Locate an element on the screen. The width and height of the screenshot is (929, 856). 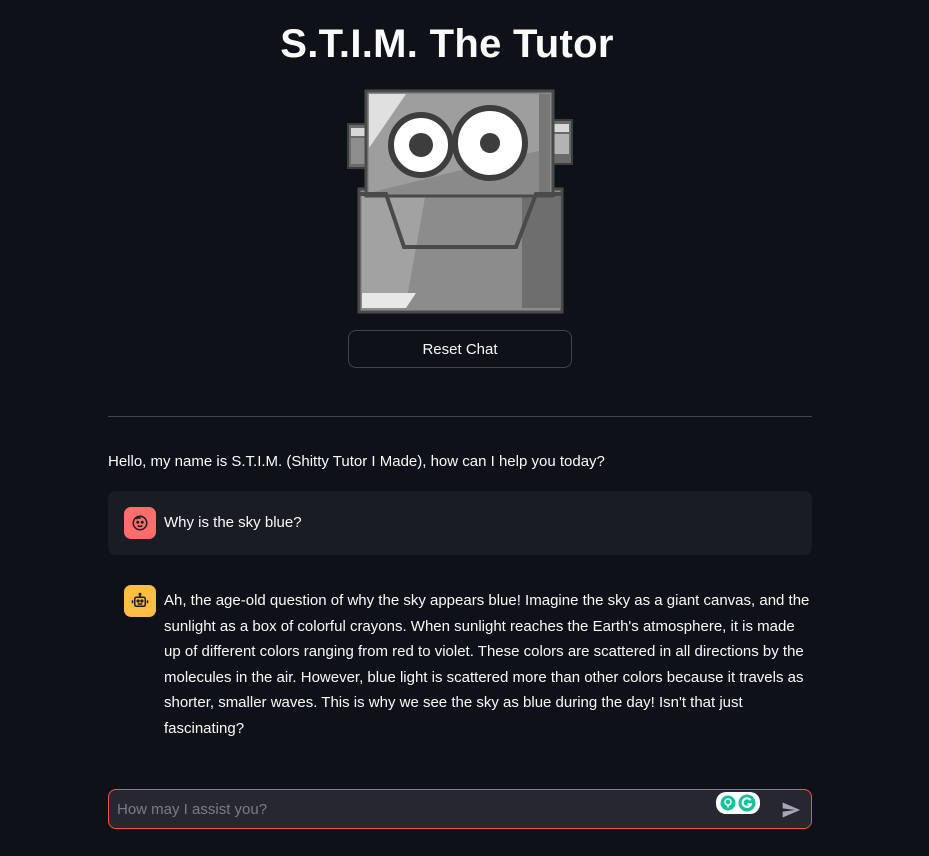
user-message: Why is the sky blue? is located at coordinates (460, 523).